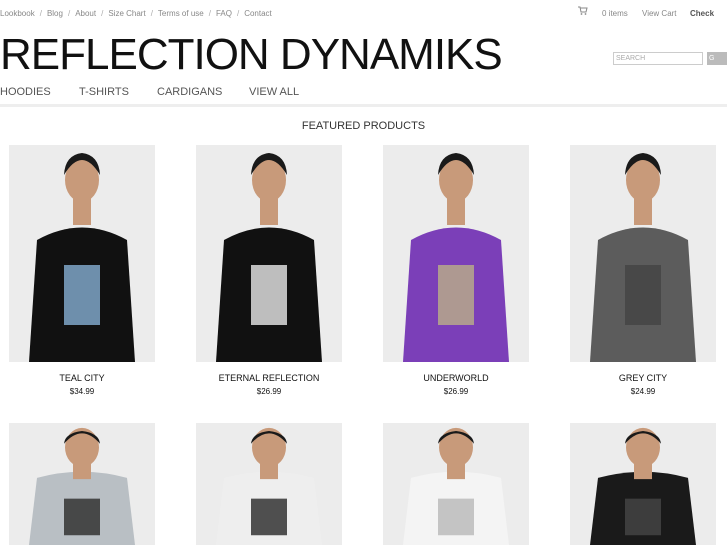 This screenshot has width=727, height=545. What do you see at coordinates (251, 55) in the screenshot?
I see `site-logo: REFLECTION DYNAMIKS` at bounding box center [251, 55].